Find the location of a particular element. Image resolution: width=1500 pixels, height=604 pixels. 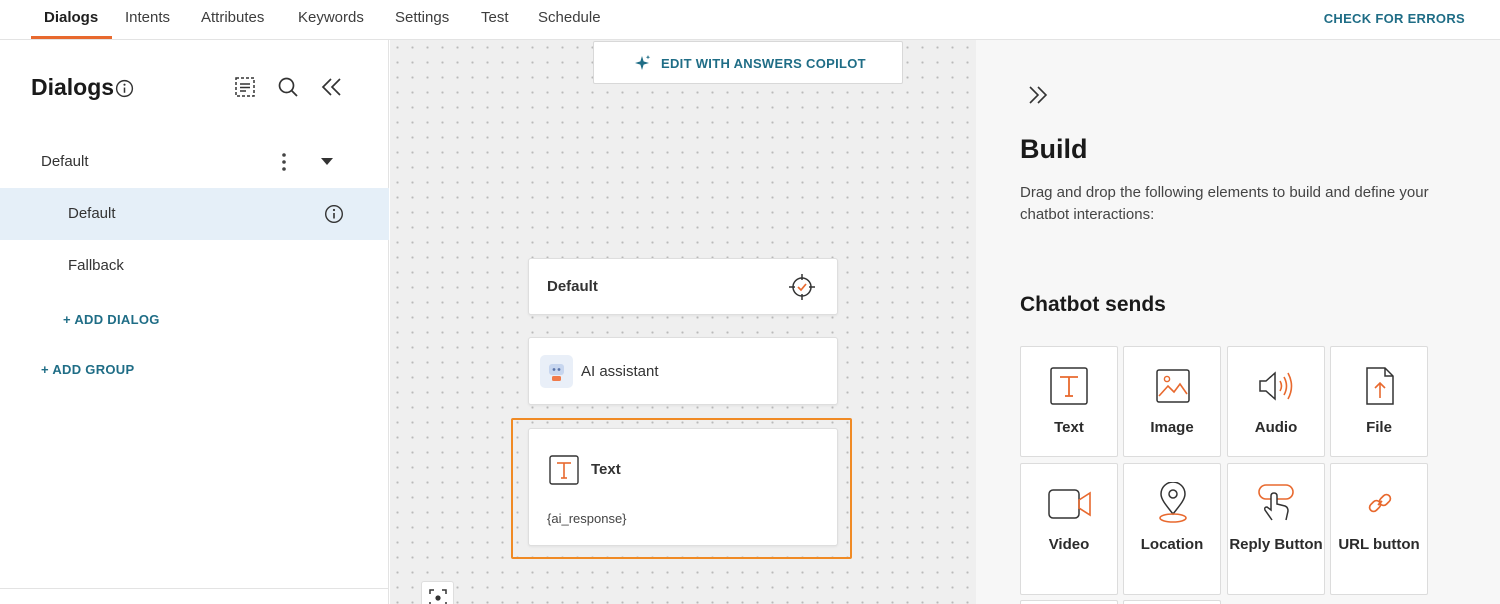

tab-schedule: Schedule is located at coordinates (569, 20).